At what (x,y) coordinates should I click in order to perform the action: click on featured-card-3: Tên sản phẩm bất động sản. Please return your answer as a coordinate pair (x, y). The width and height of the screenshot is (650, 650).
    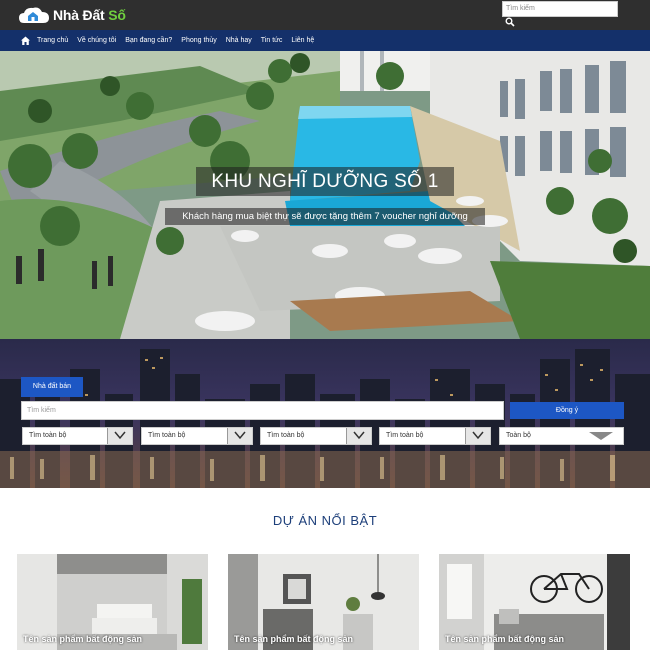
    Looking at the image, I should click on (534, 602).